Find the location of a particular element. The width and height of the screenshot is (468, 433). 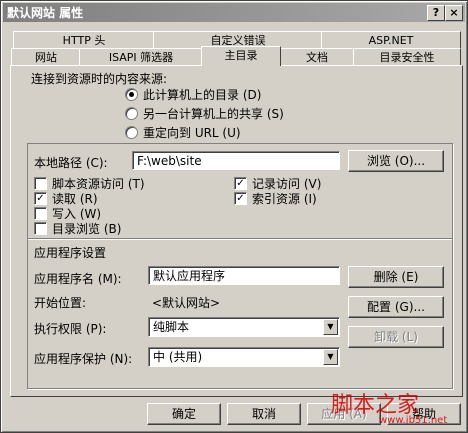

radio-local-directory is located at coordinates (131, 94).